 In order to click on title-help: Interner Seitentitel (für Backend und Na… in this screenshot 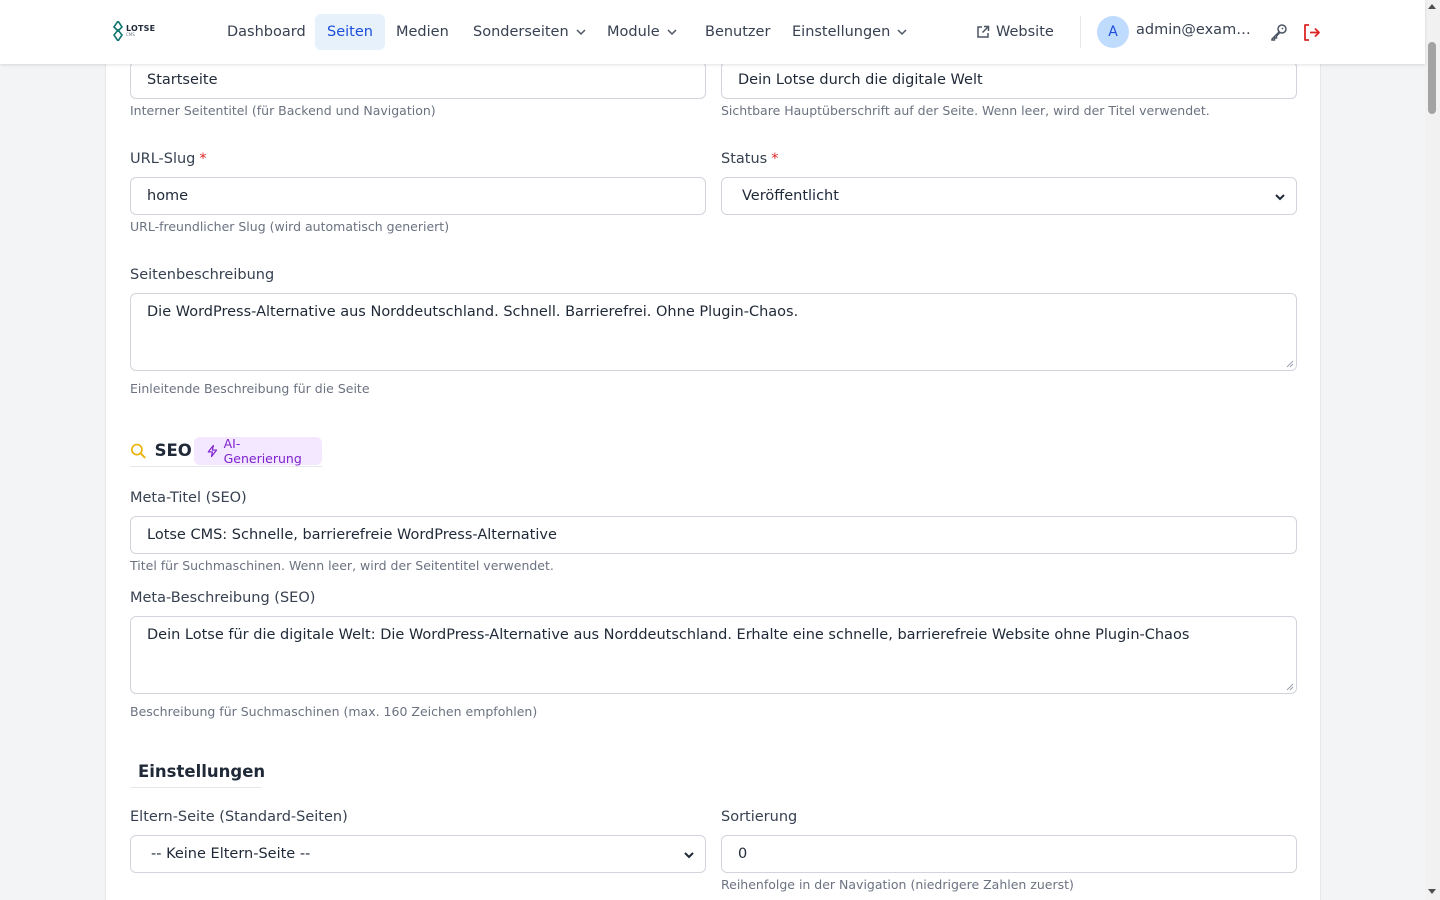, I will do `click(283, 110)`.